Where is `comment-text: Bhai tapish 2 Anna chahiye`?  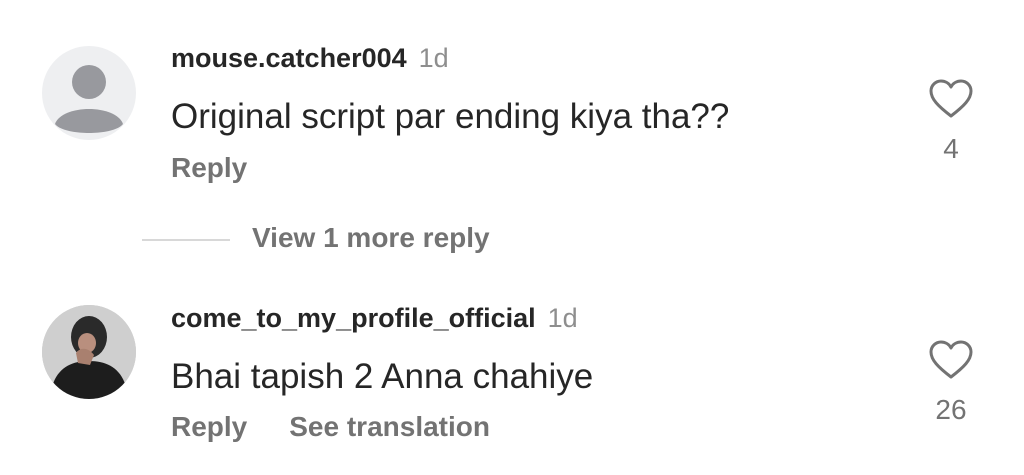 comment-text: Bhai tapish 2 Anna chahiye is located at coordinates (382, 376).